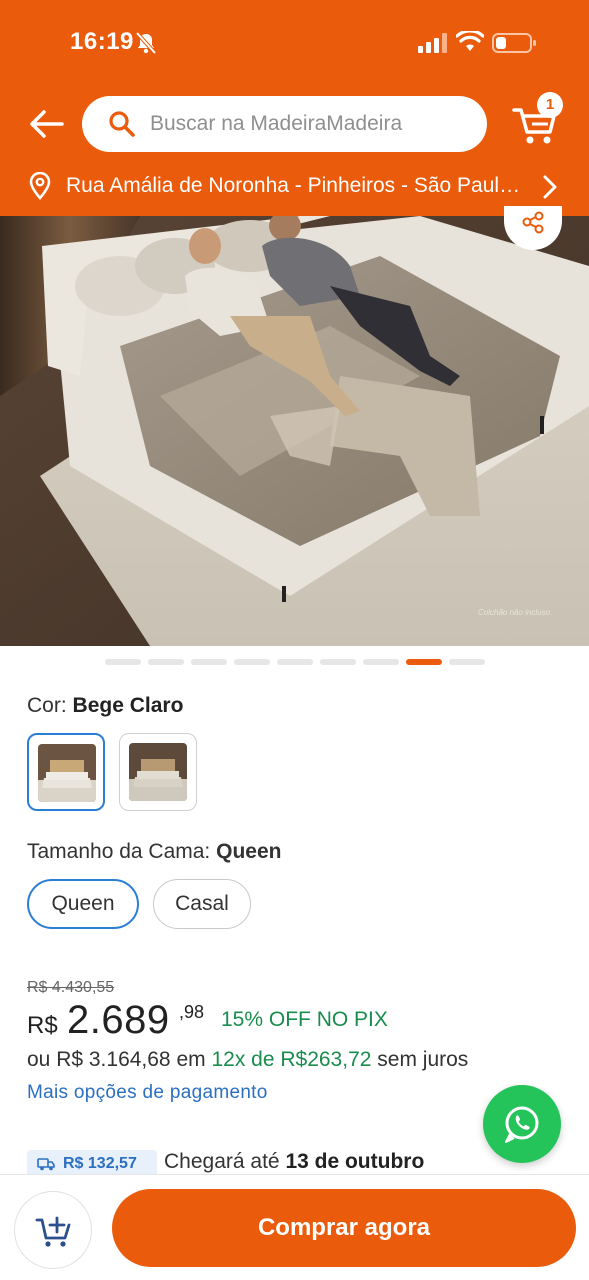 This screenshot has height=1280, width=589. Describe the element at coordinates (116, 1059) in the screenshot. I see `installment-prefix: ou R$ 3.164,68 em` at that location.